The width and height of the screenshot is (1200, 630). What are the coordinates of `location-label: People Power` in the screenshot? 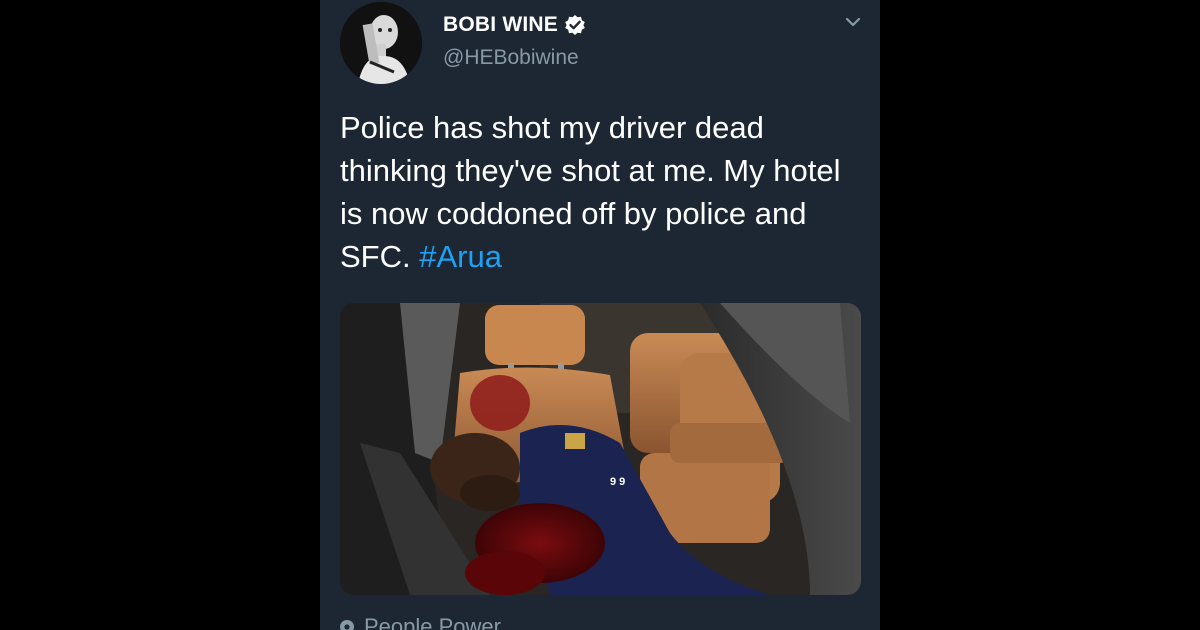 It's located at (432, 622).